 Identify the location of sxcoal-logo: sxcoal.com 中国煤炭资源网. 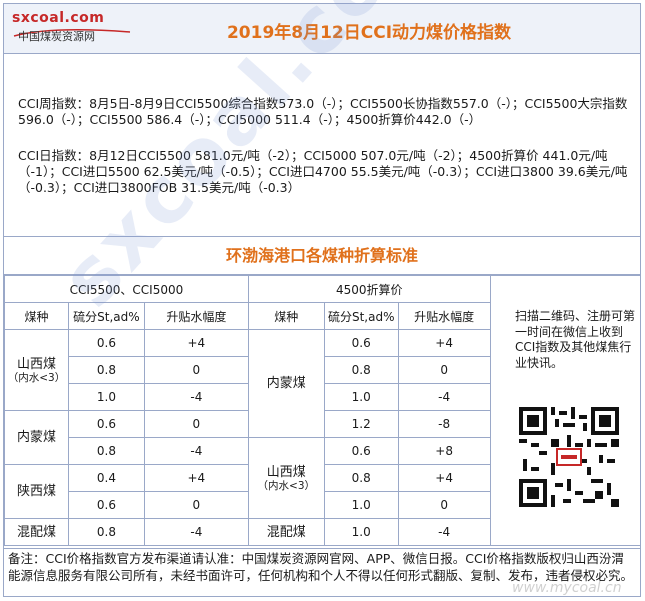
(75, 28).